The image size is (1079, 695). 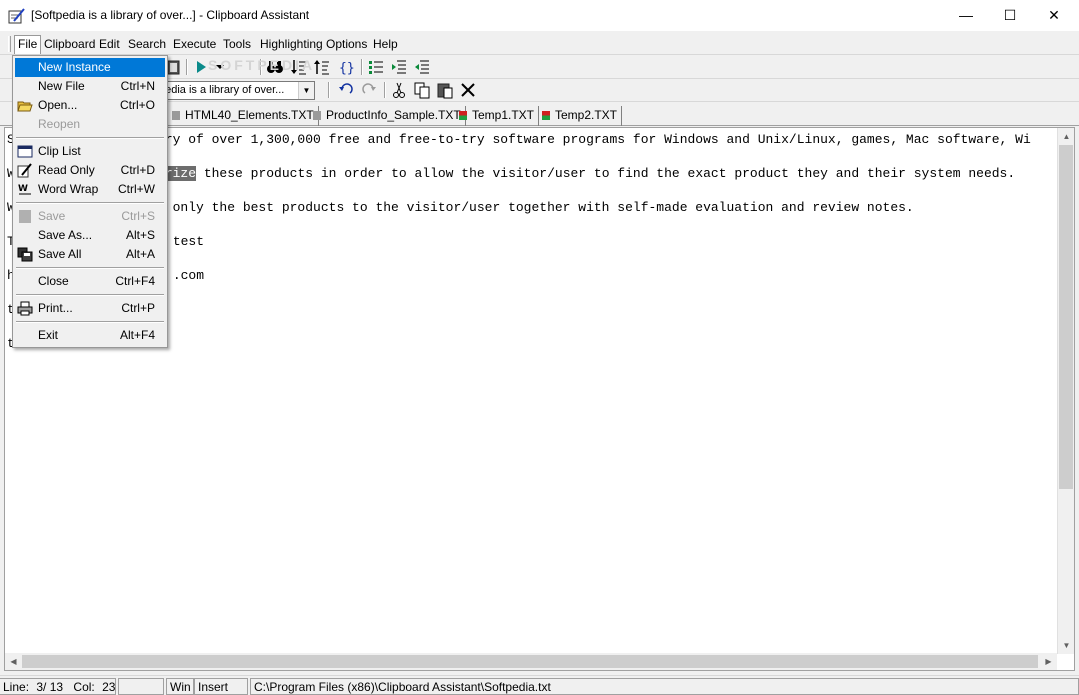 What do you see at coordinates (399, 67) in the screenshot?
I see `indent-icon` at bounding box center [399, 67].